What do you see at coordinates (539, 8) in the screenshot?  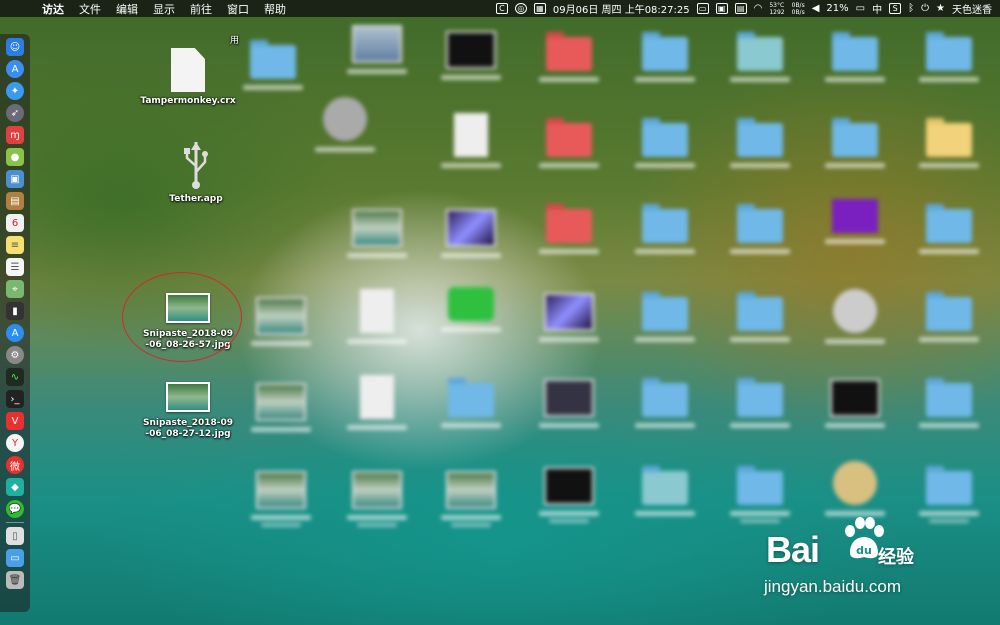 I see `calendar-icon: ▦` at bounding box center [539, 8].